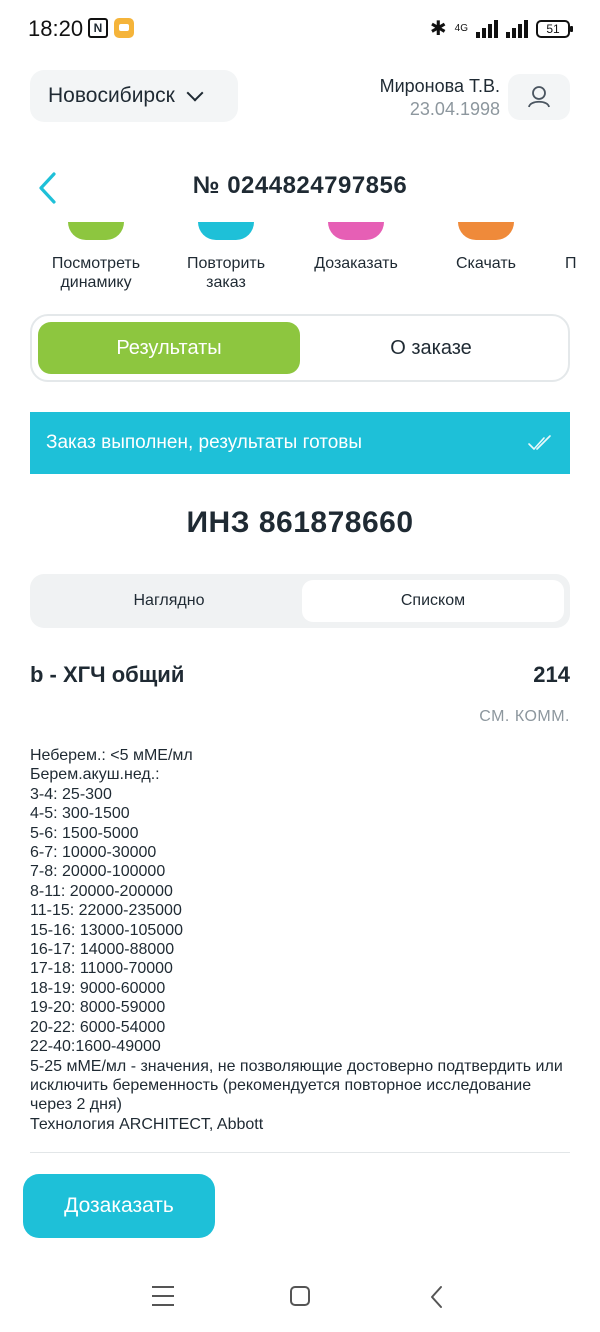 This screenshot has height=1332, width=600. Describe the element at coordinates (431, 348) in the screenshot. I see `tab-about-order: О заказе` at that location.